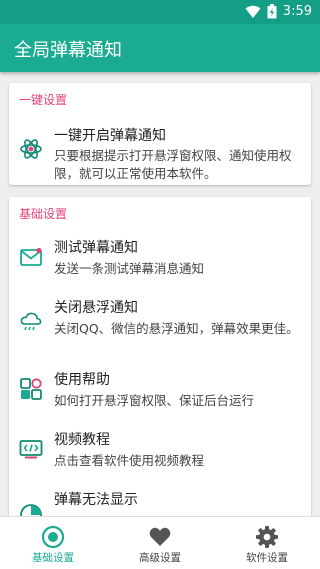  I want to click on nav-label: 基础设置, so click(53, 558).